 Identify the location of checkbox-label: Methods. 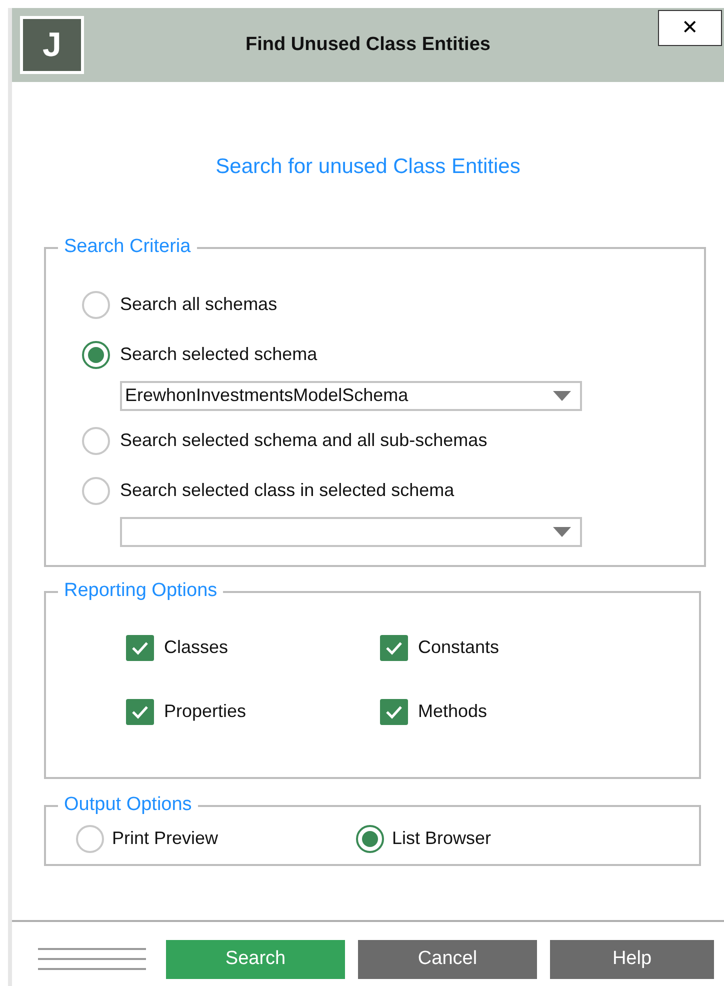
(453, 711).